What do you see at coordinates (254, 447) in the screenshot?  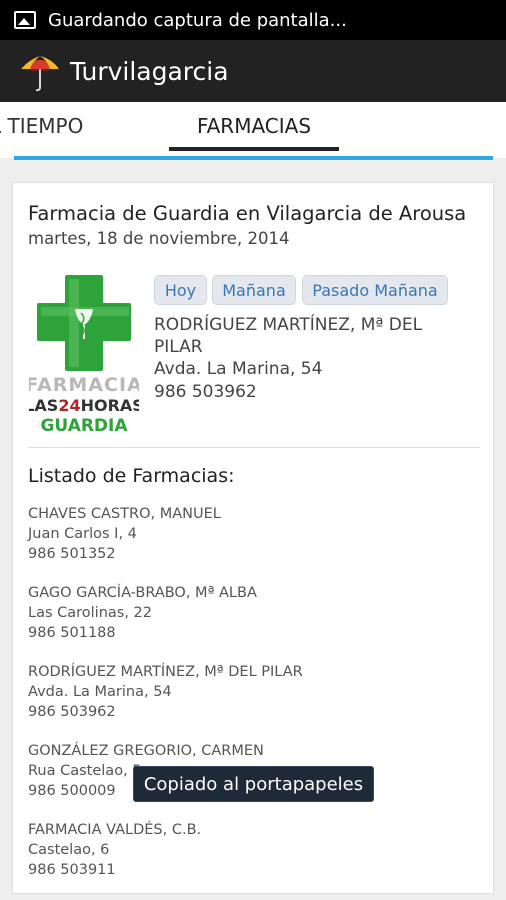 I see `divider` at bounding box center [254, 447].